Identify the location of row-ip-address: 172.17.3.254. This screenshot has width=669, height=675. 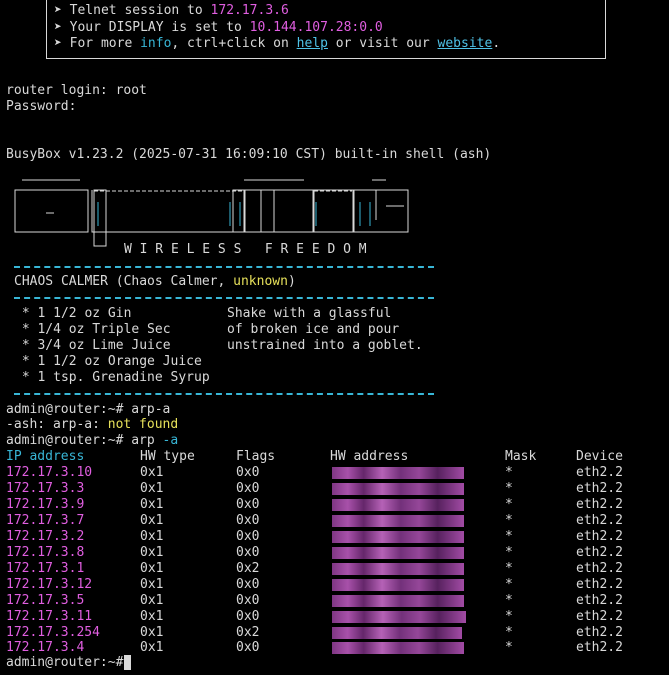
(53, 632).